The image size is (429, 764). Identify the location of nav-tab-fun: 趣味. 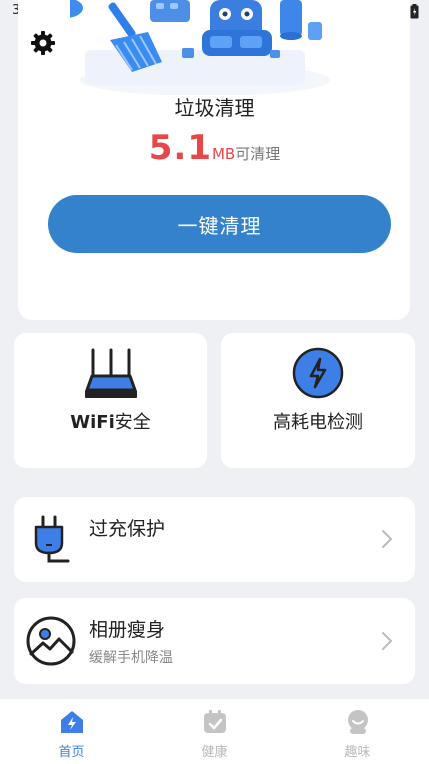
(357, 731).